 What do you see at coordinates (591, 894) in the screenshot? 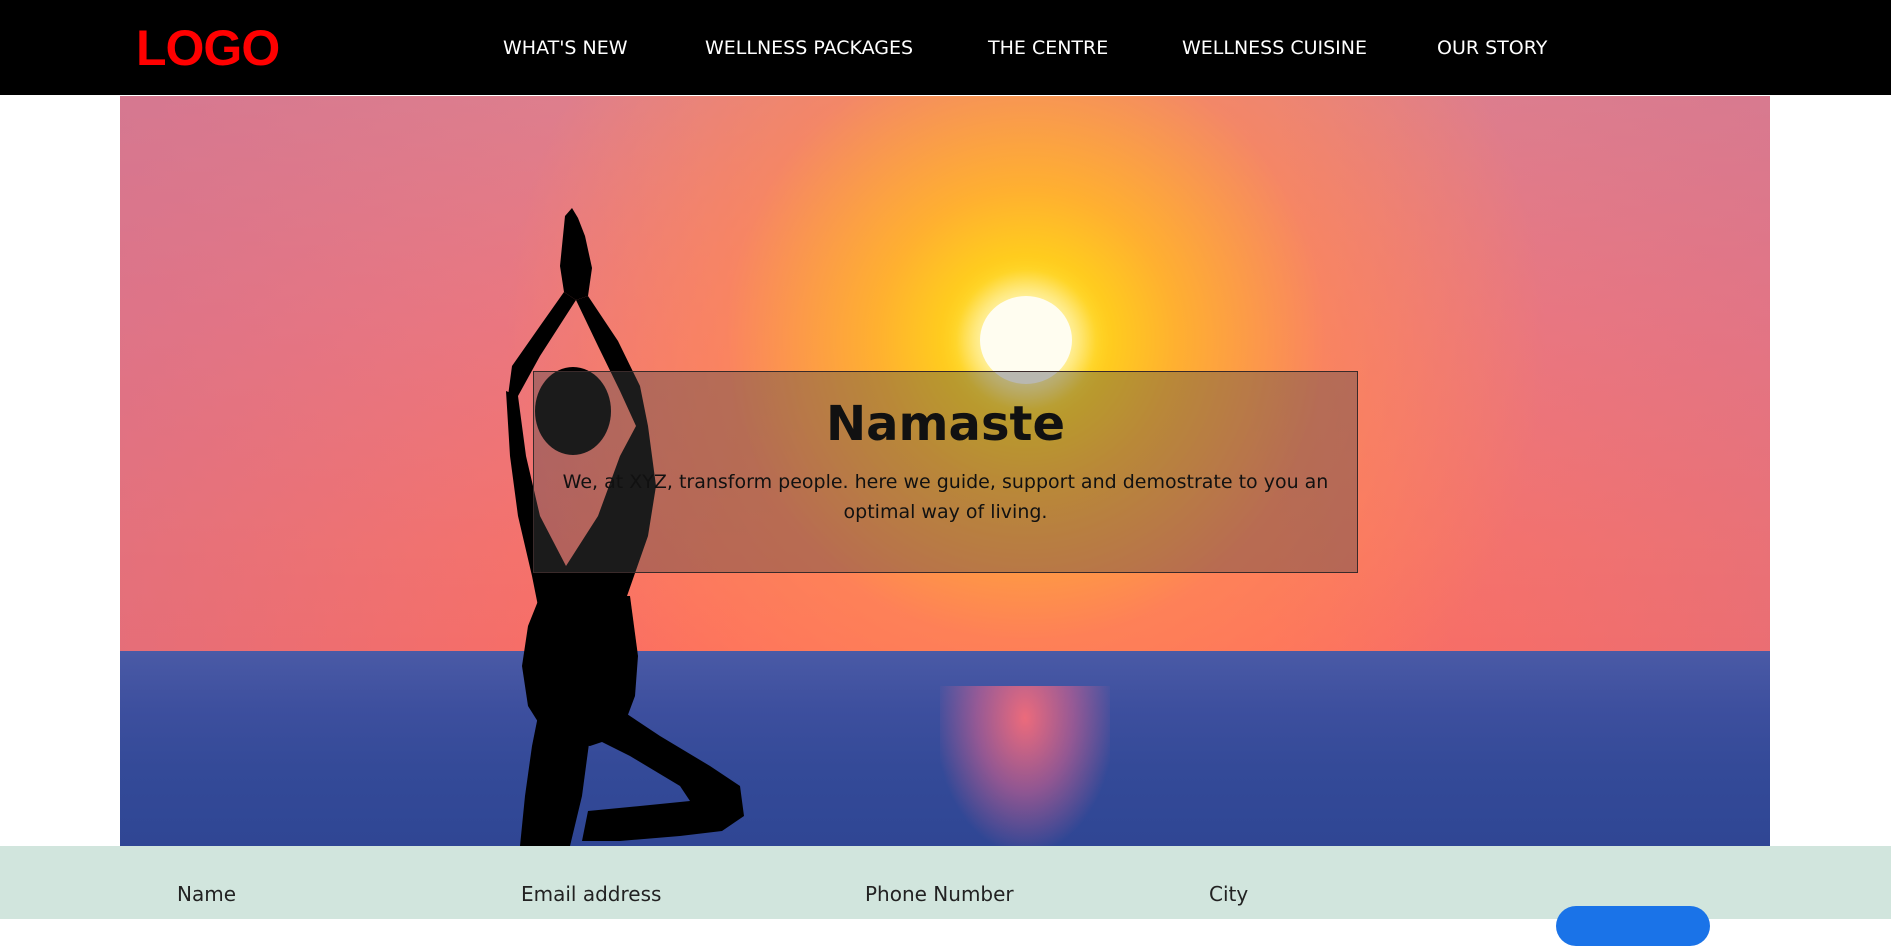
I see `email-label: Email address` at bounding box center [591, 894].